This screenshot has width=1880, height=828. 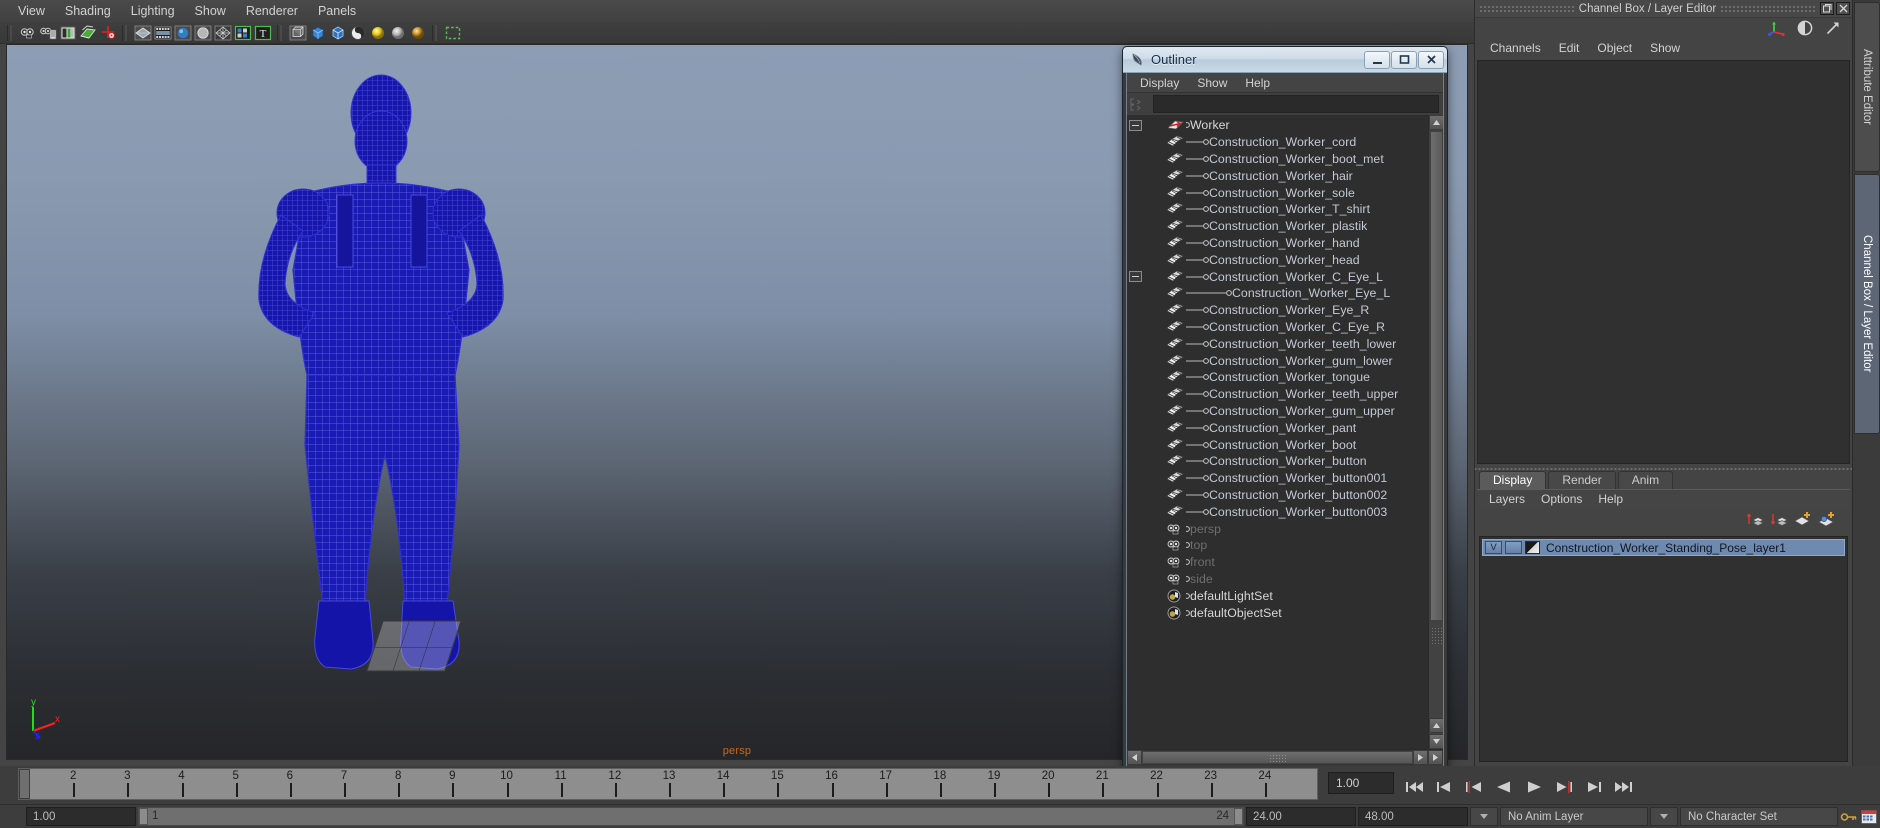 I want to click on outliner-item-Construction_Worker_sole: Construction_Worker_sole, so click(x=1277, y=192).